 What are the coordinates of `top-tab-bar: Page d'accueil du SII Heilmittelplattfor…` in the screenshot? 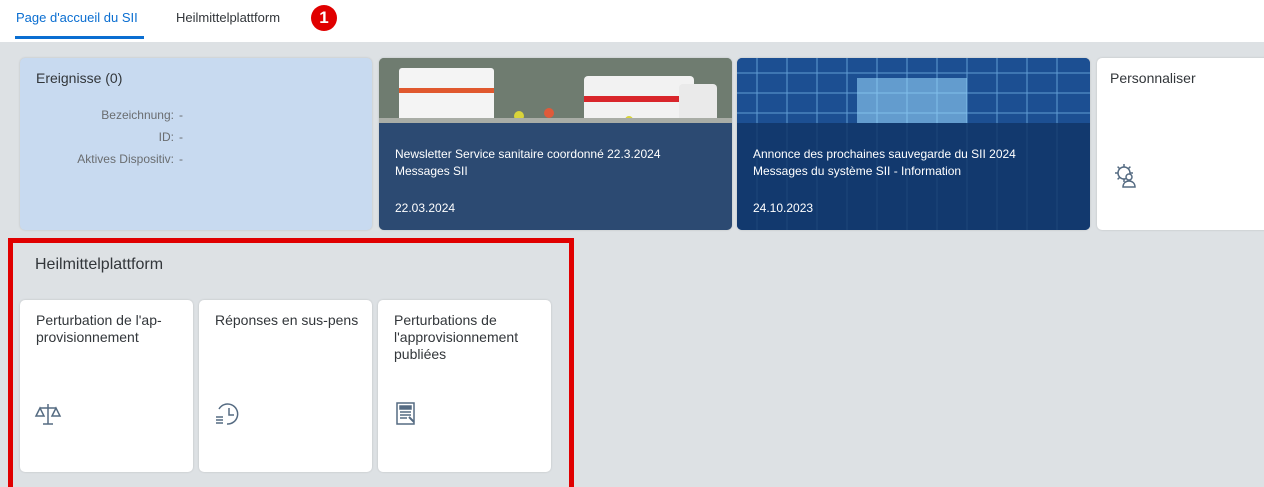 It's located at (632, 21).